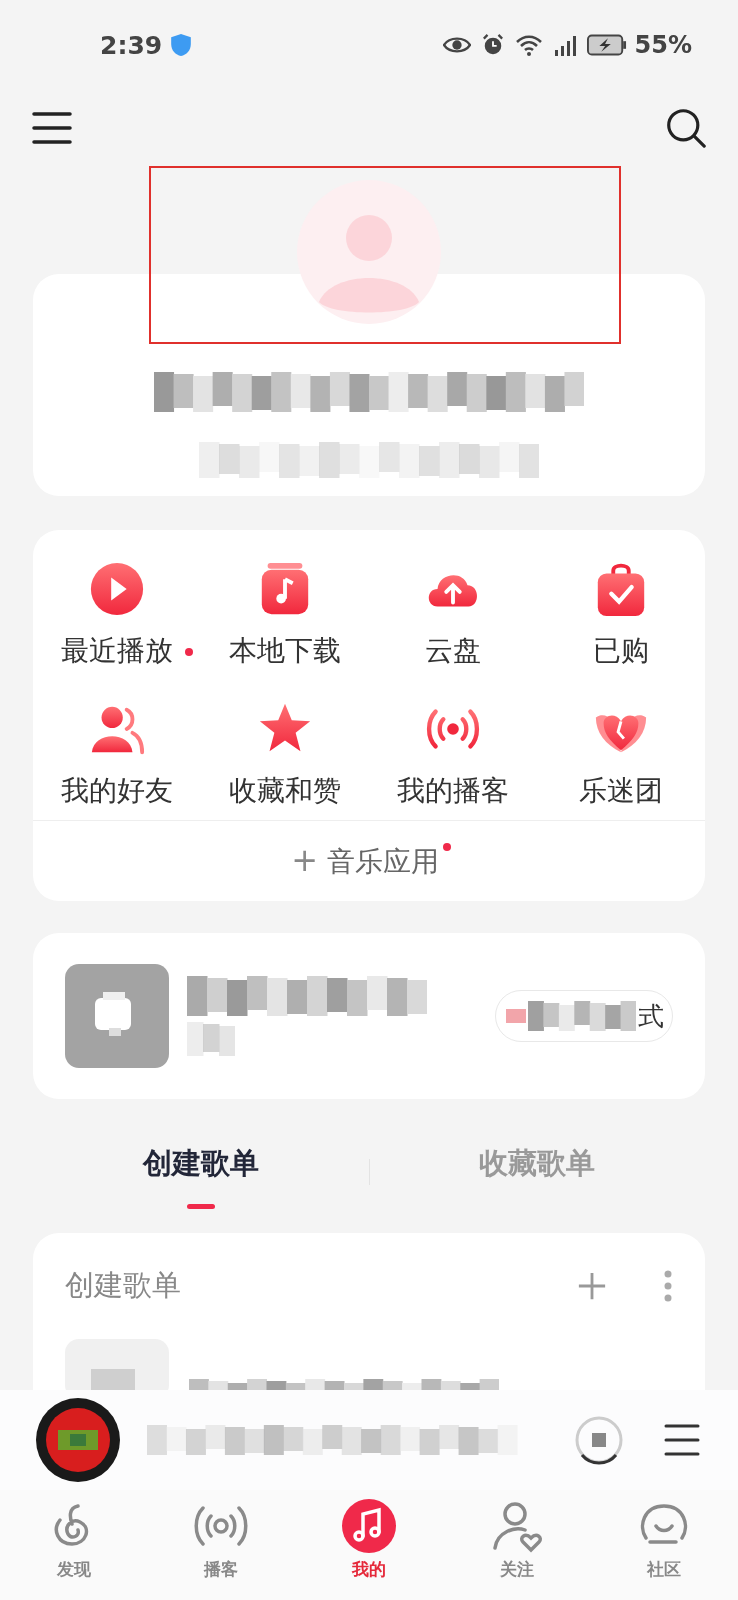 The image size is (738, 1600). I want to click on playlist-tab: 创建歌单, so click(201, 1171).